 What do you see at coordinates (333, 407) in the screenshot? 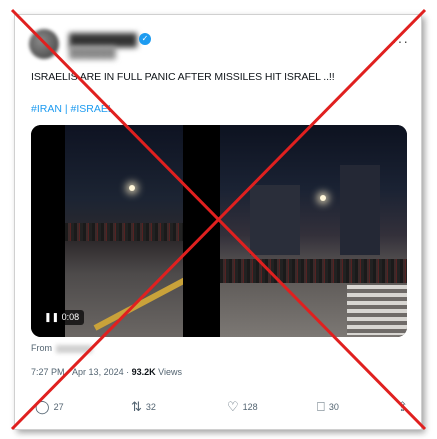
I see `bookmark-count: 30` at bounding box center [333, 407].